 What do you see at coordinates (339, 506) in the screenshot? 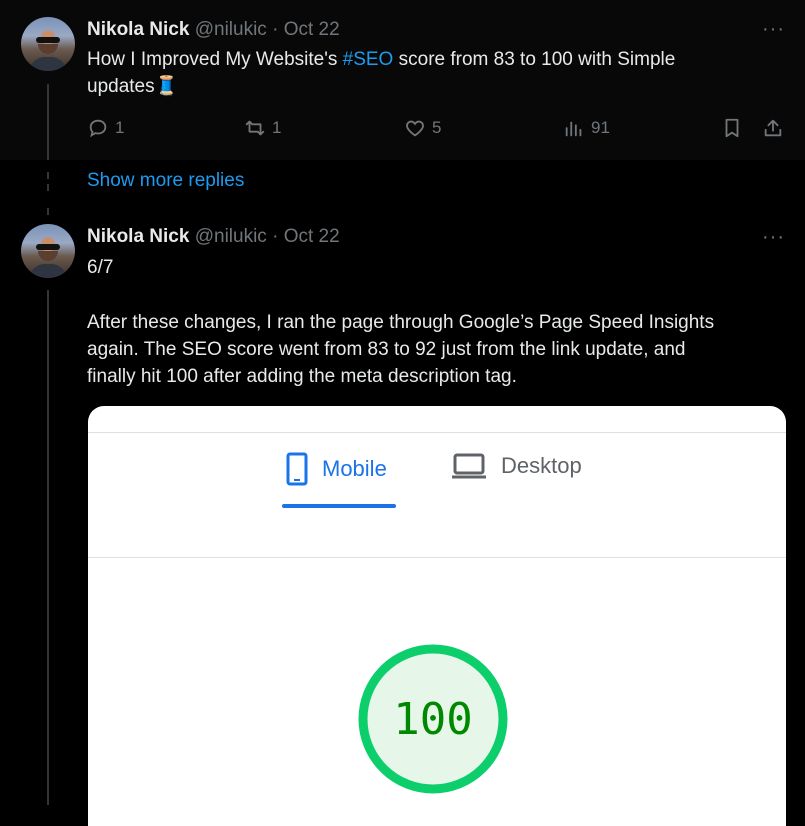
I see `active-tab-indicator` at bounding box center [339, 506].